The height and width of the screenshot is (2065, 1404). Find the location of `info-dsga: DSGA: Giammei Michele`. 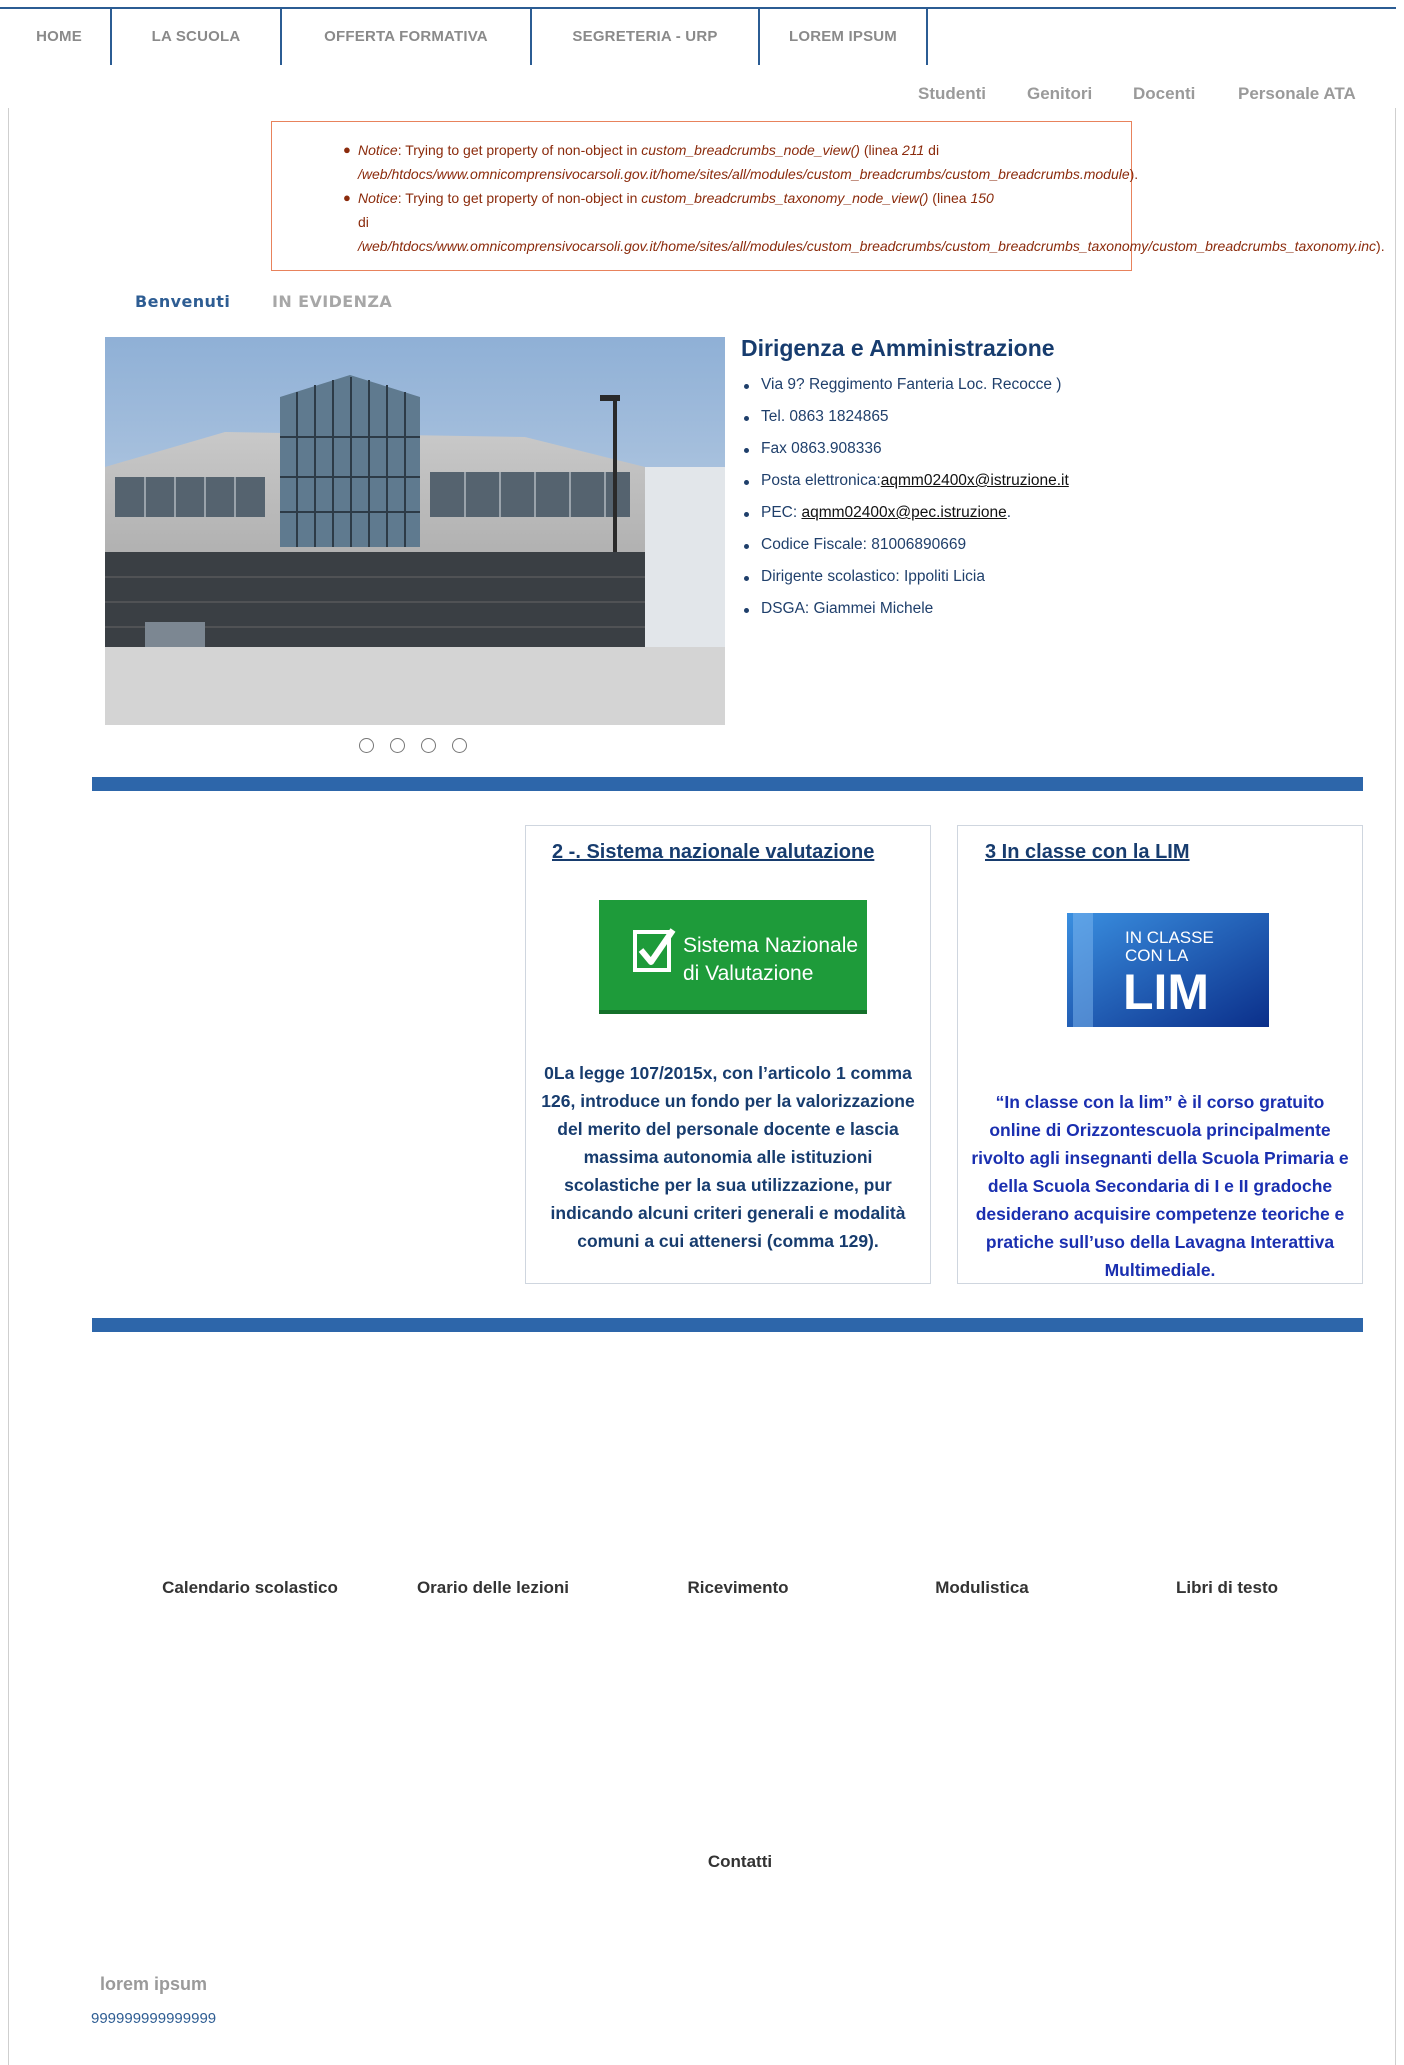

info-dsga: DSGA: Giammei Michele is located at coordinates (906, 616).